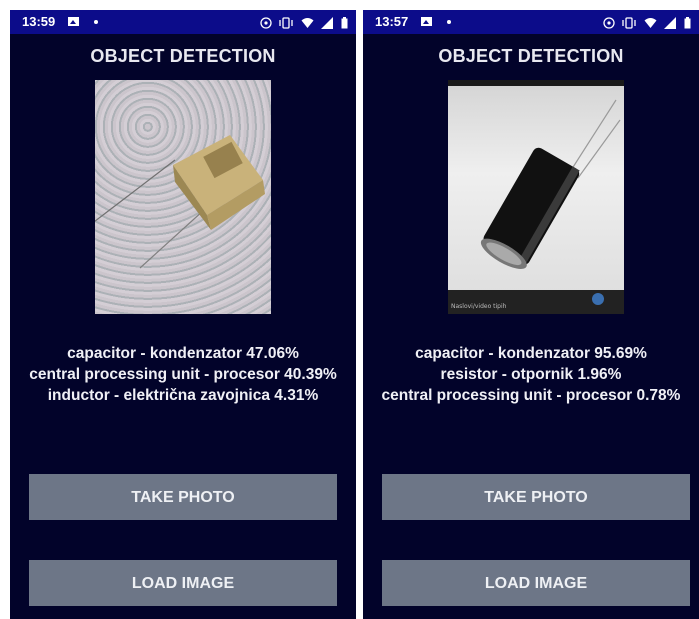 The width and height of the screenshot is (699, 619). I want to click on status-time: 13:59, so click(39, 21).